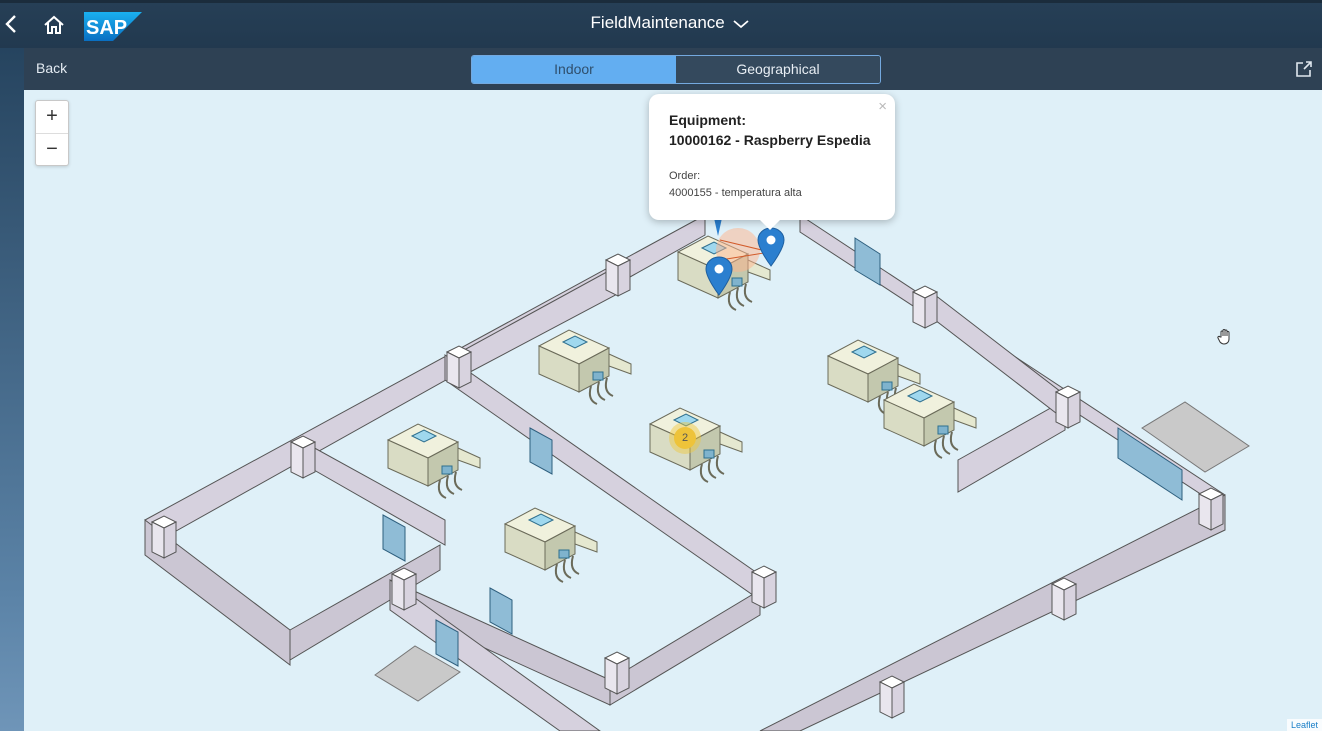 This screenshot has width=1322, height=731. What do you see at coordinates (54, 25) in the screenshot?
I see `home-icon` at bounding box center [54, 25].